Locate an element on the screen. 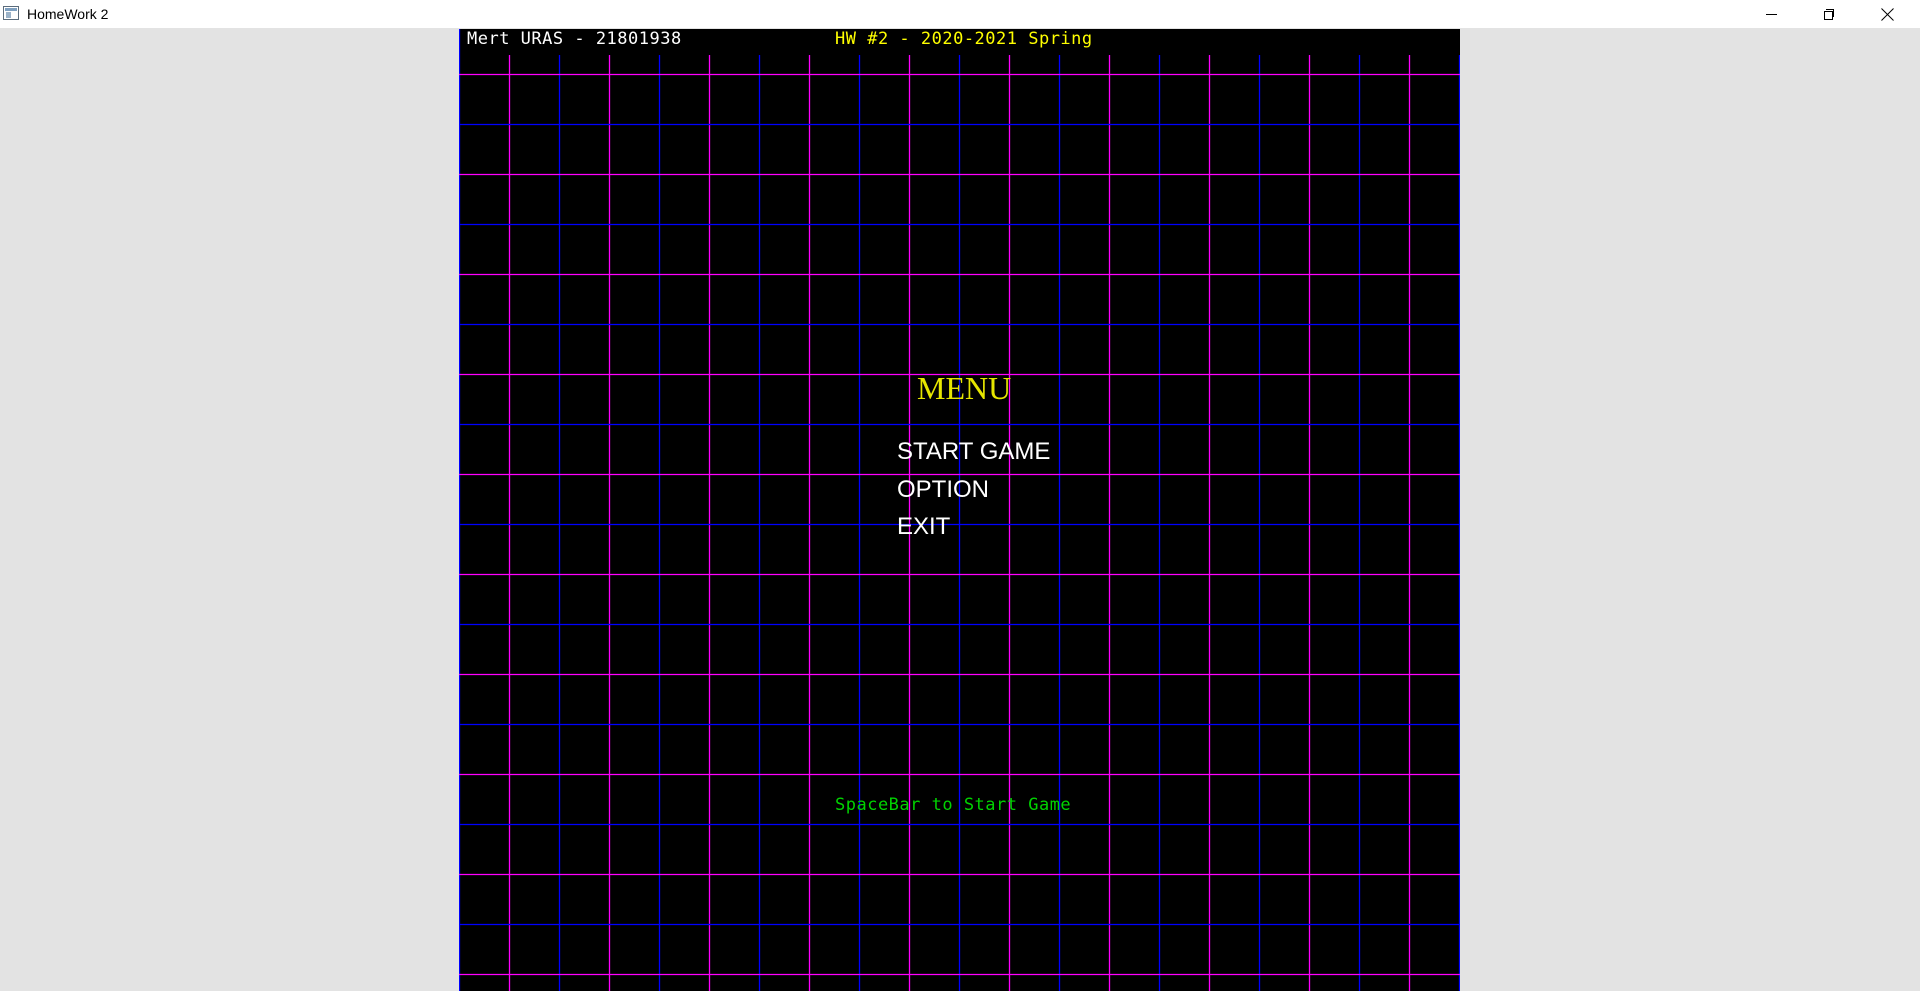 This screenshot has height=991, width=1920. restore-icon is located at coordinates (1829, 14).